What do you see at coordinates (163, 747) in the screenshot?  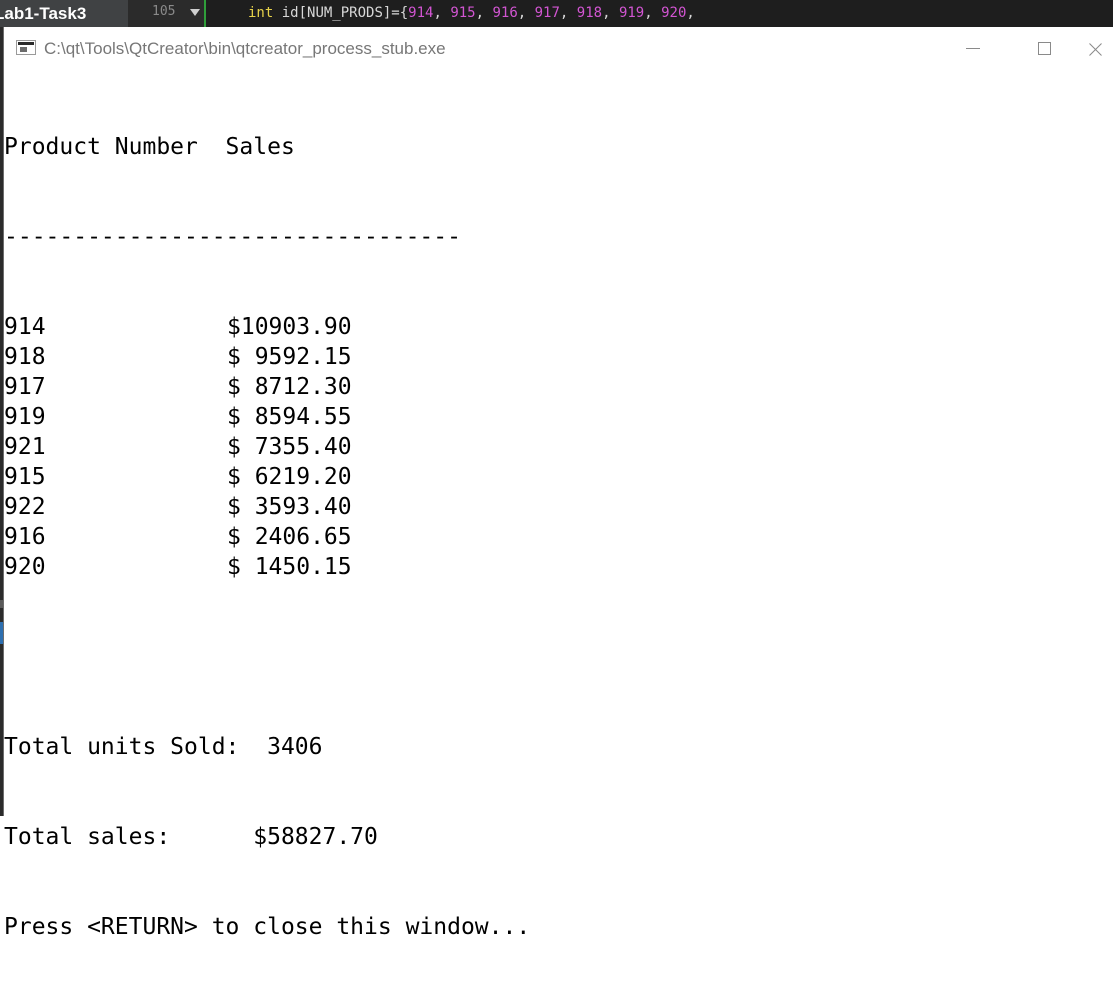 I see `total-units: Total units Sold: 3406` at bounding box center [163, 747].